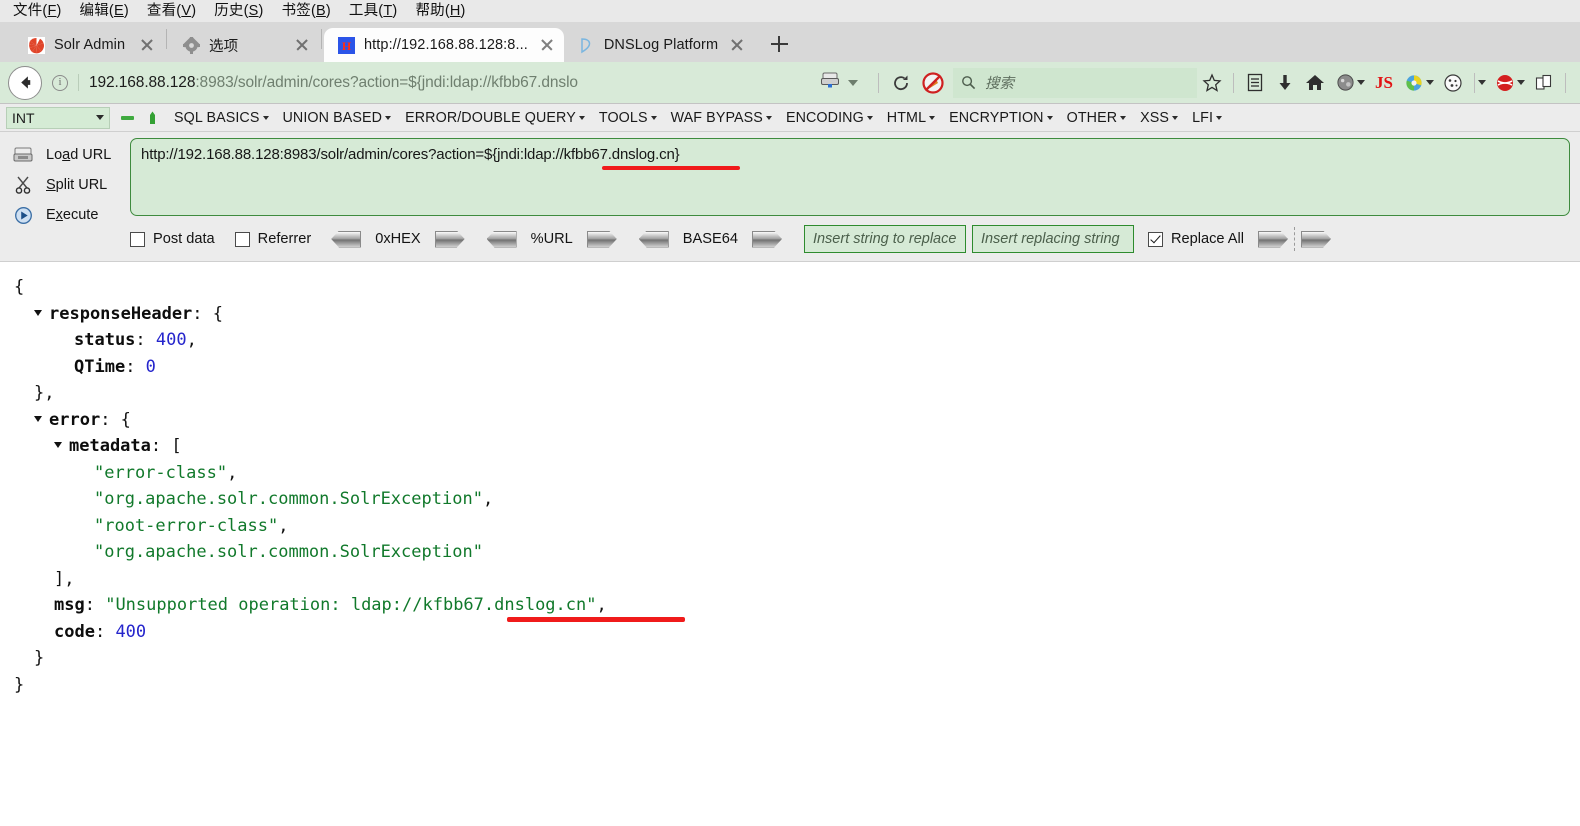  What do you see at coordinates (829, 118) in the screenshot?
I see `hackbar-menu-encoding: ENCODING` at bounding box center [829, 118].